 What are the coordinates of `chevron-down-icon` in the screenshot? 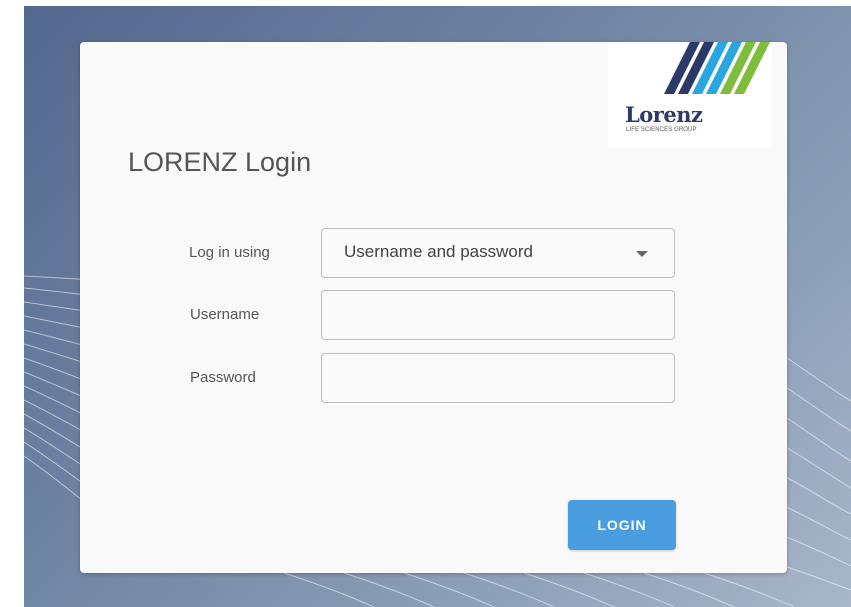 It's located at (642, 254).